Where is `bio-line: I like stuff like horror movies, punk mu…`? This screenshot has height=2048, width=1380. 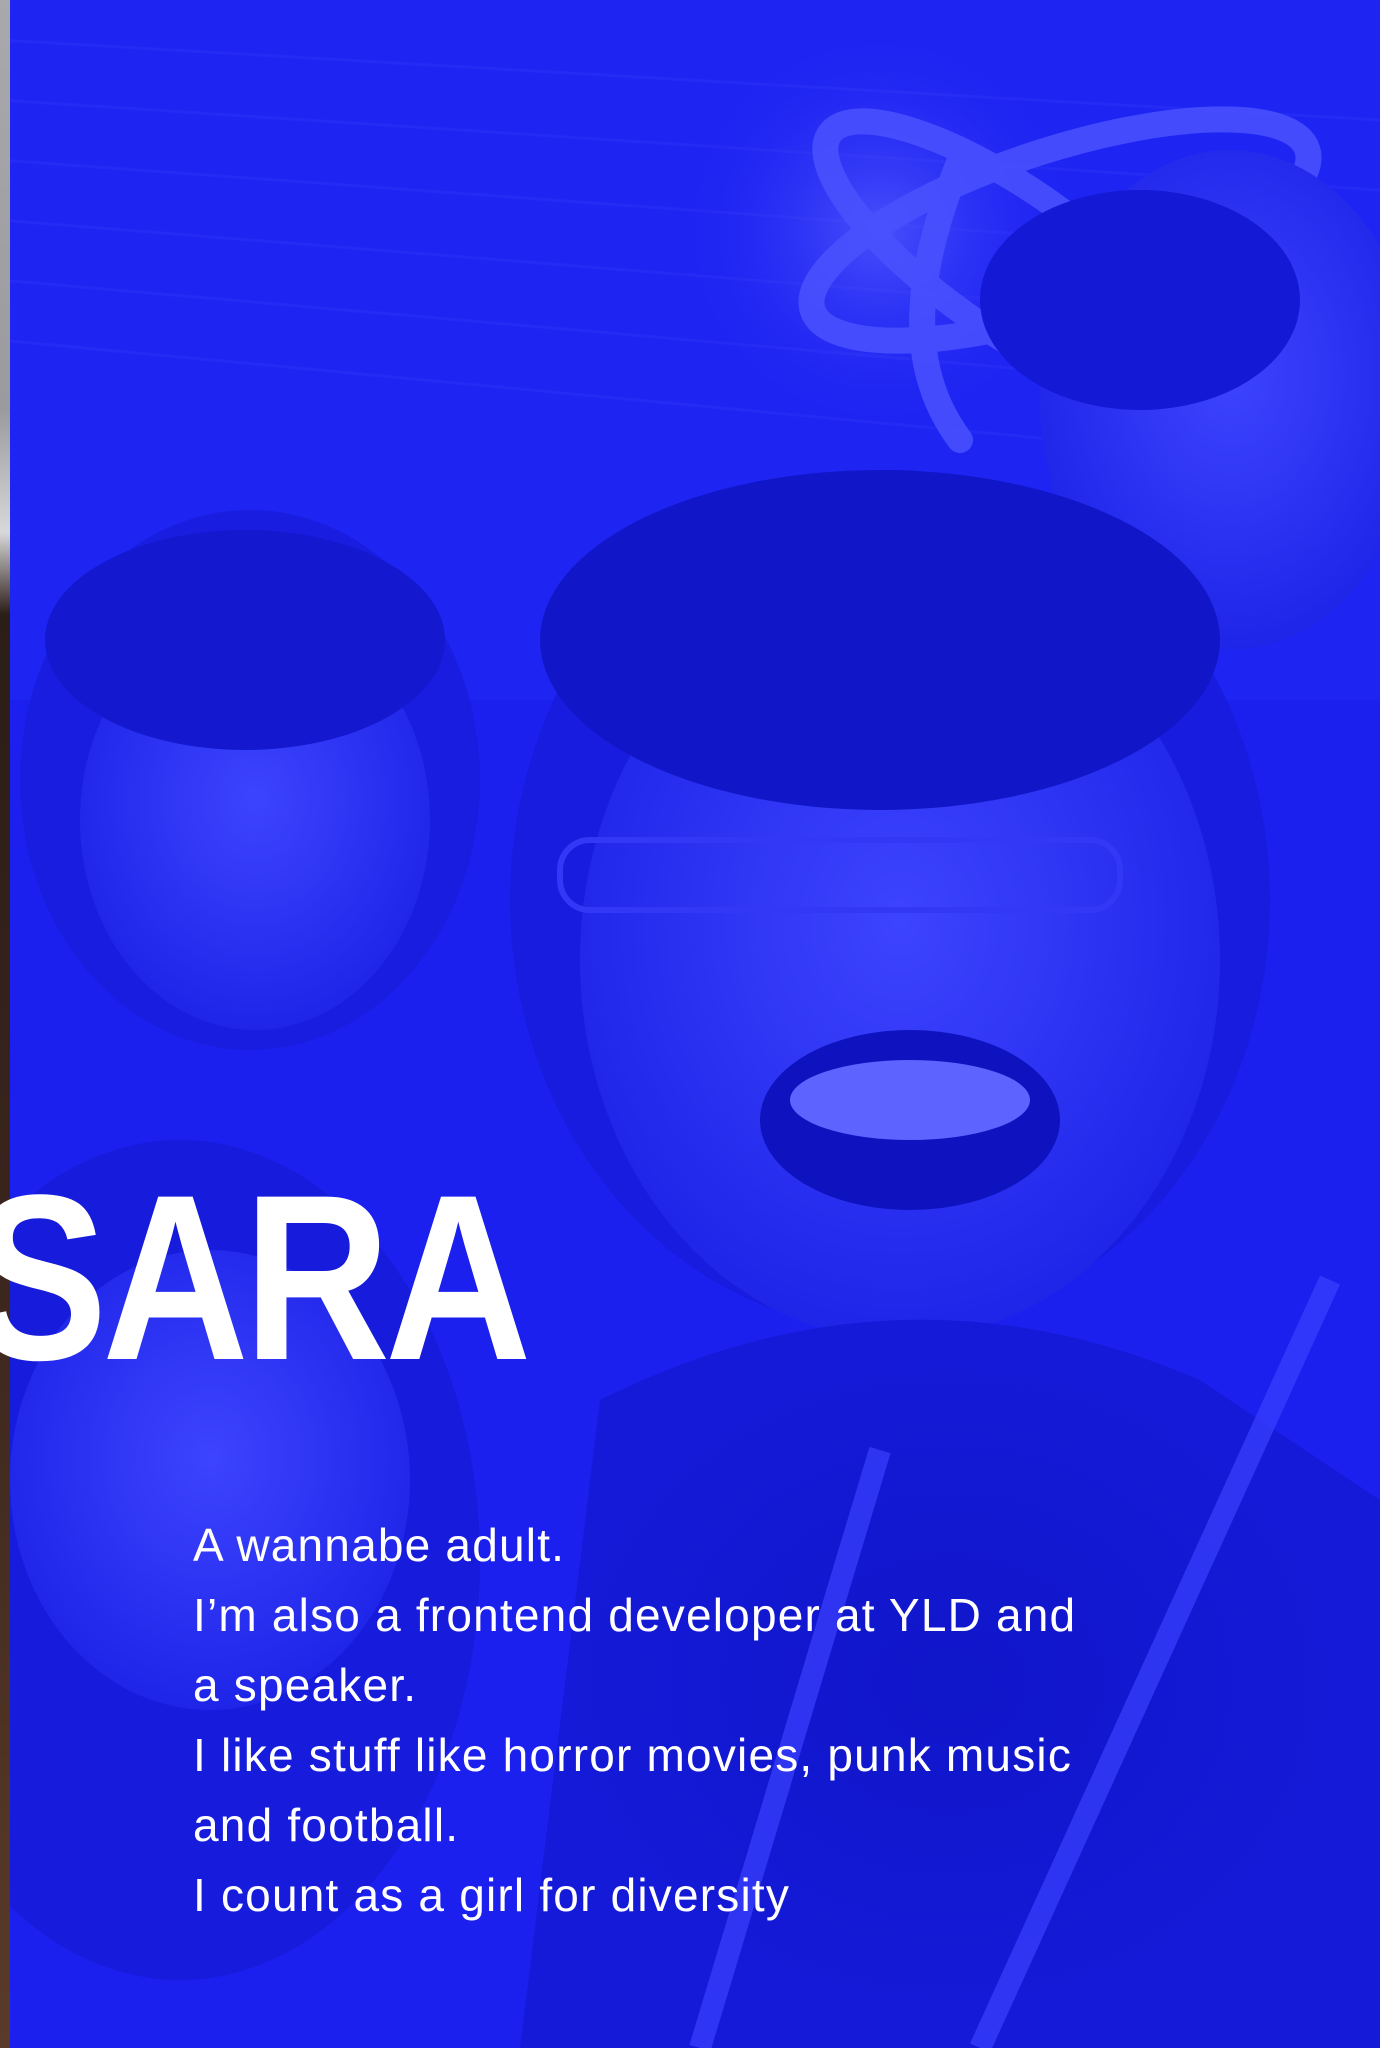
bio-line: I like stuff like horror movies, punk mu… is located at coordinates (633, 1755).